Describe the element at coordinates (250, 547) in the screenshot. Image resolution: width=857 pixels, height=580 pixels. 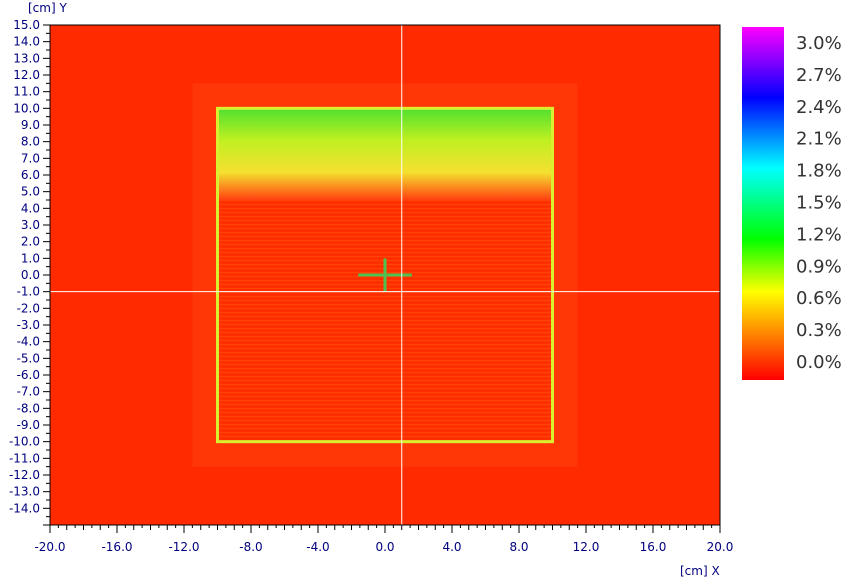
I see `x-tick-label: -8.0` at that location.